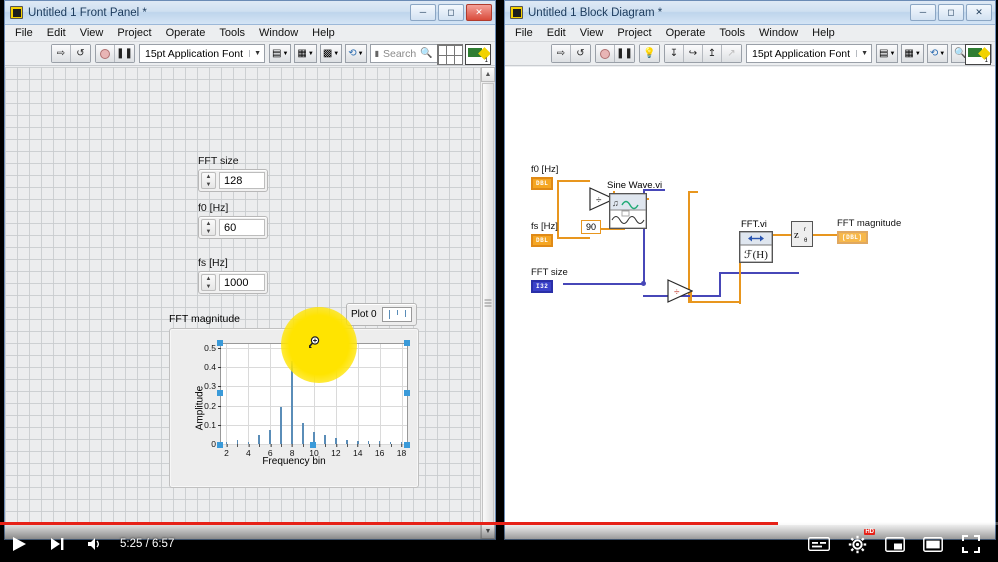  I want to click on terminal-fft-size: FFT size I32, so click(549, 280).